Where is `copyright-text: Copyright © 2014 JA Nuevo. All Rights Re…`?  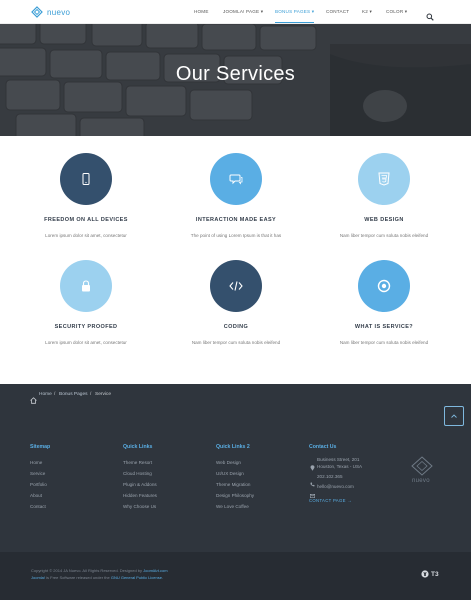
copyright-text: Copyright © 2014 JA Nuevo. All Rights Re… is located at coordinates (87, 570).